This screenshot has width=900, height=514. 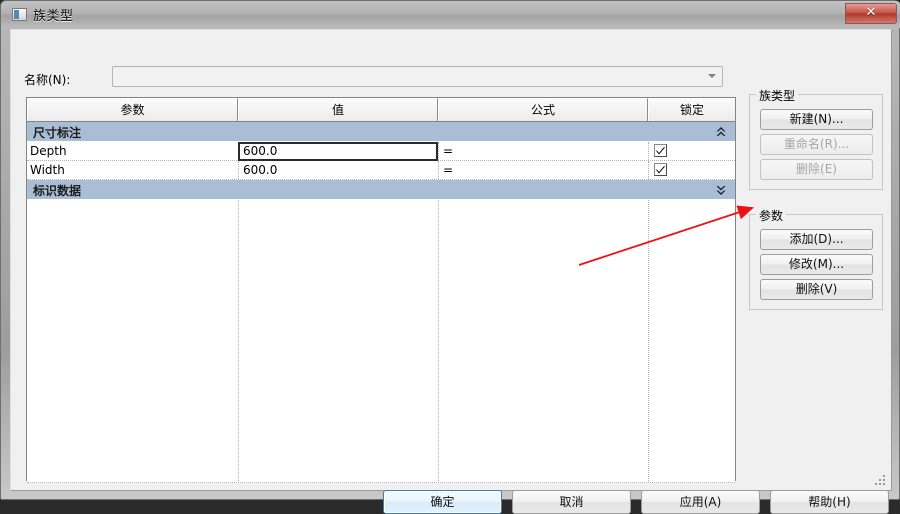 What do you see at coordinates (816, 289) in the screenshot?
I see `remove-parameter-button: 删除(V)` at bounding box center [816, 289].